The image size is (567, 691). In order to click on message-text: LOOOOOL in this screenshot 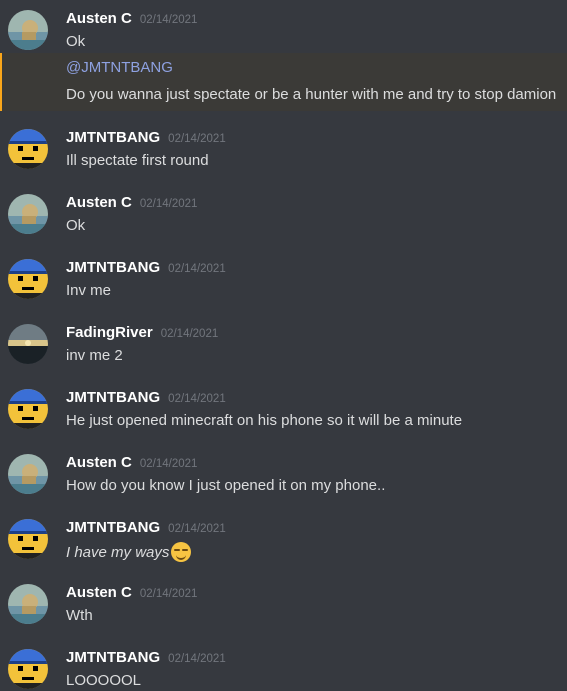, I will do `click(104, 680)`.